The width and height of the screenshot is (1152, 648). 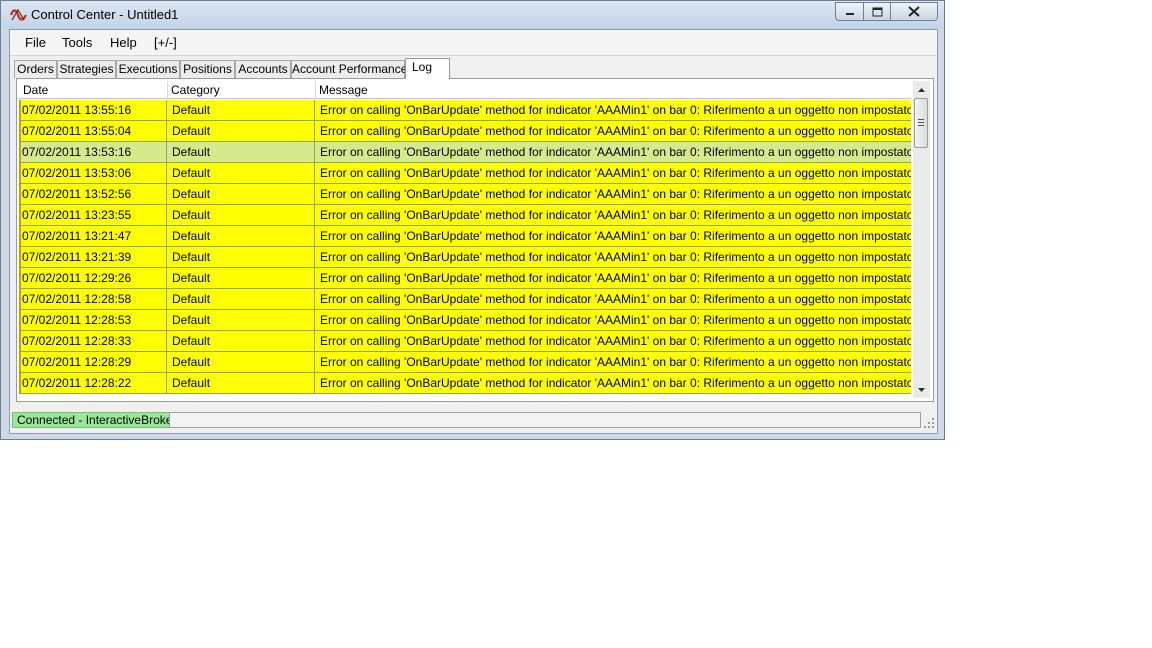 I want to click on minimize-button, so click(x=849, y=11).